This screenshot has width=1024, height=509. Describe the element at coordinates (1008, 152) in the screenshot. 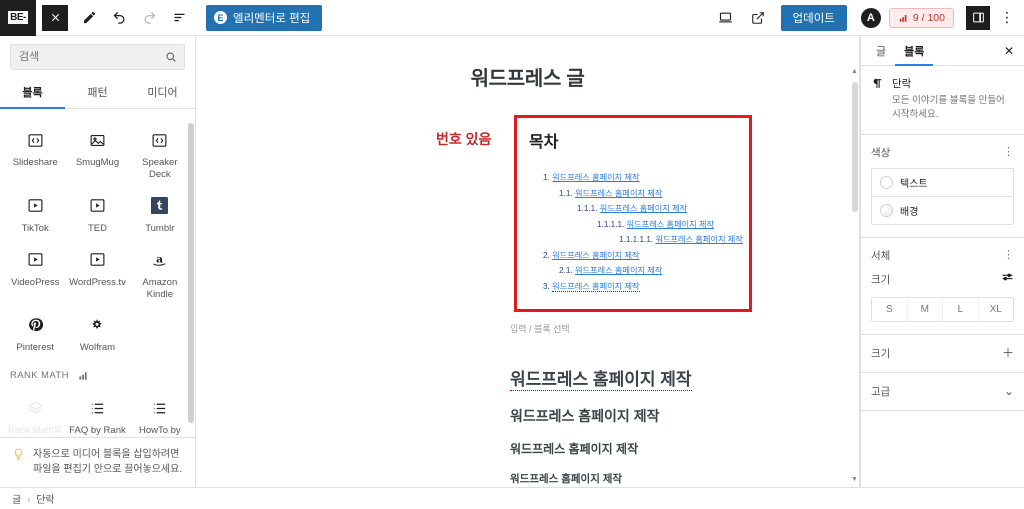

I see `color-panel-kebab-menu-icon: ⋮` at that location.